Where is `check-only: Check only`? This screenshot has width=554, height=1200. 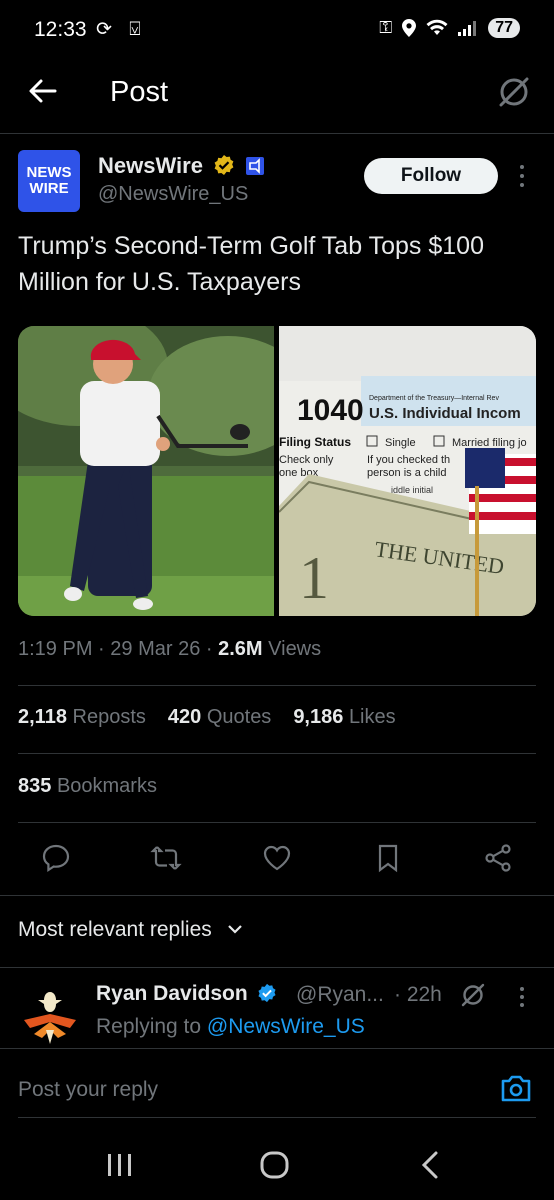
check-only: Check only is located at coordinates (306, 460).